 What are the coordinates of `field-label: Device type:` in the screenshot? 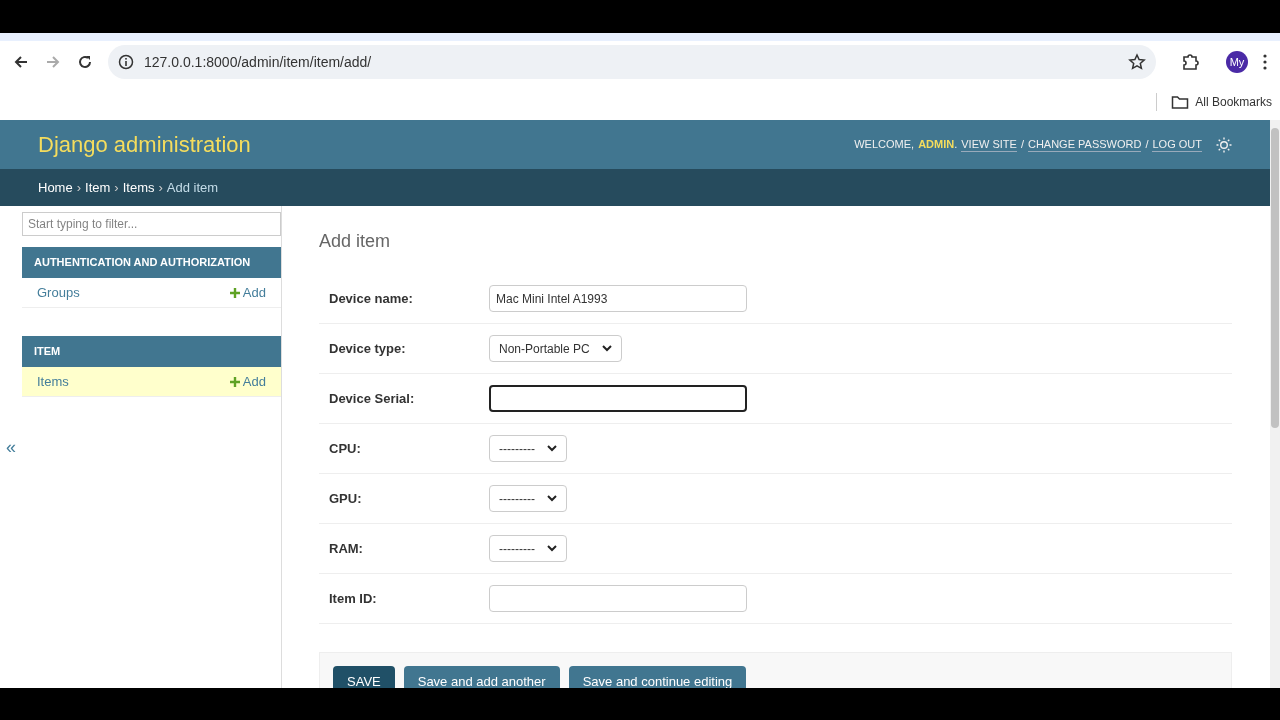 It's located at (368, 348).